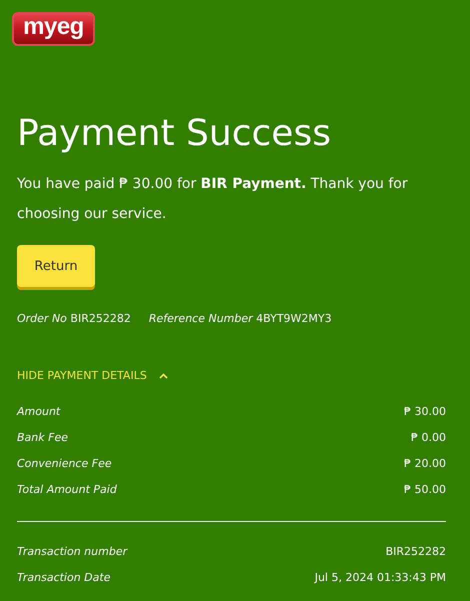  Describe the element at coordinates (174, 134) in the screenshot. I see `page-title: Payment Success` at that location.